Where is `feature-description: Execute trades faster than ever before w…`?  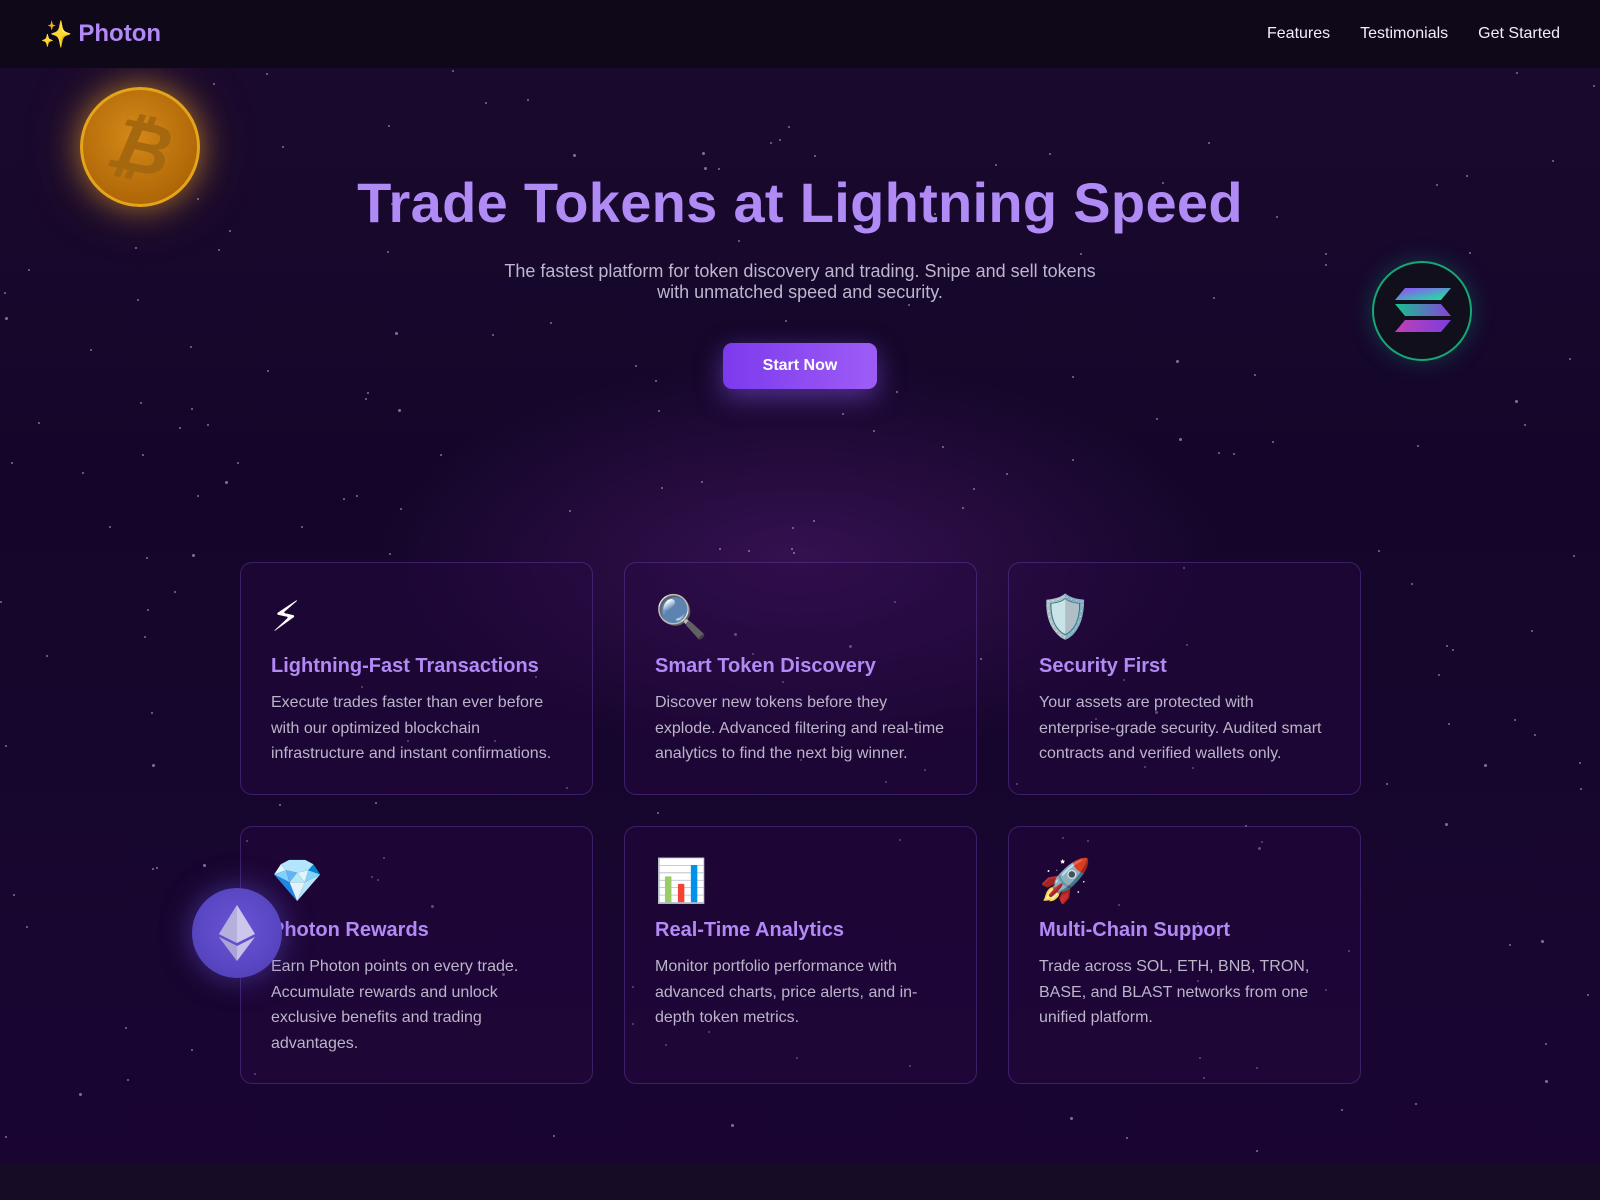
feature-description: Execute trades faster than ever before w… is located at coordinates (411, 728).